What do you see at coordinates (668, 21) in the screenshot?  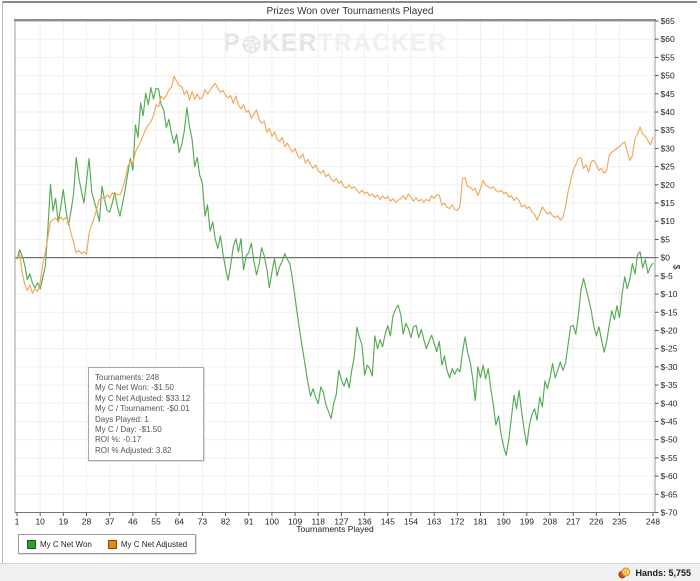 I see `y-tick-label: $65` at bounding box center [668, 21].